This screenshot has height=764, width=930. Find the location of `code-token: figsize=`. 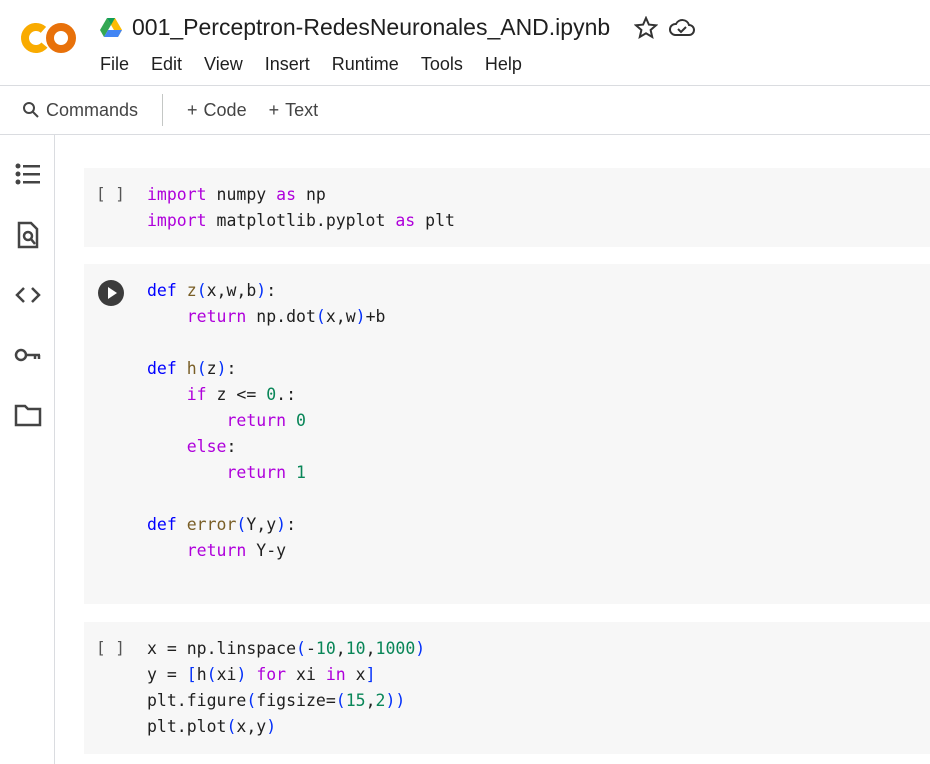

code-token: figsize= is located at coordinates (296, 700).